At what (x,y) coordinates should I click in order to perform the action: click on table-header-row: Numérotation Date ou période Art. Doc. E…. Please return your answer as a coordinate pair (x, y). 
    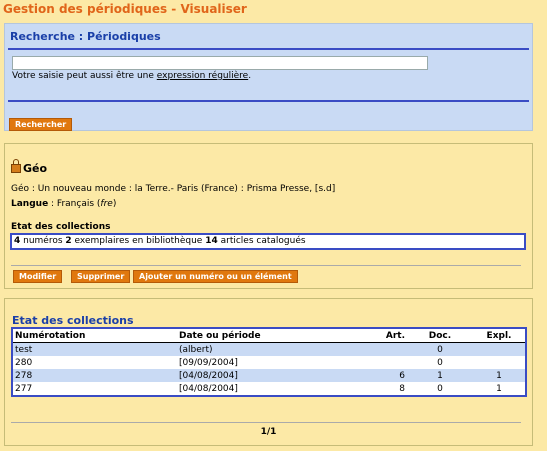
    Looking at the image, I should click on (269, 335).